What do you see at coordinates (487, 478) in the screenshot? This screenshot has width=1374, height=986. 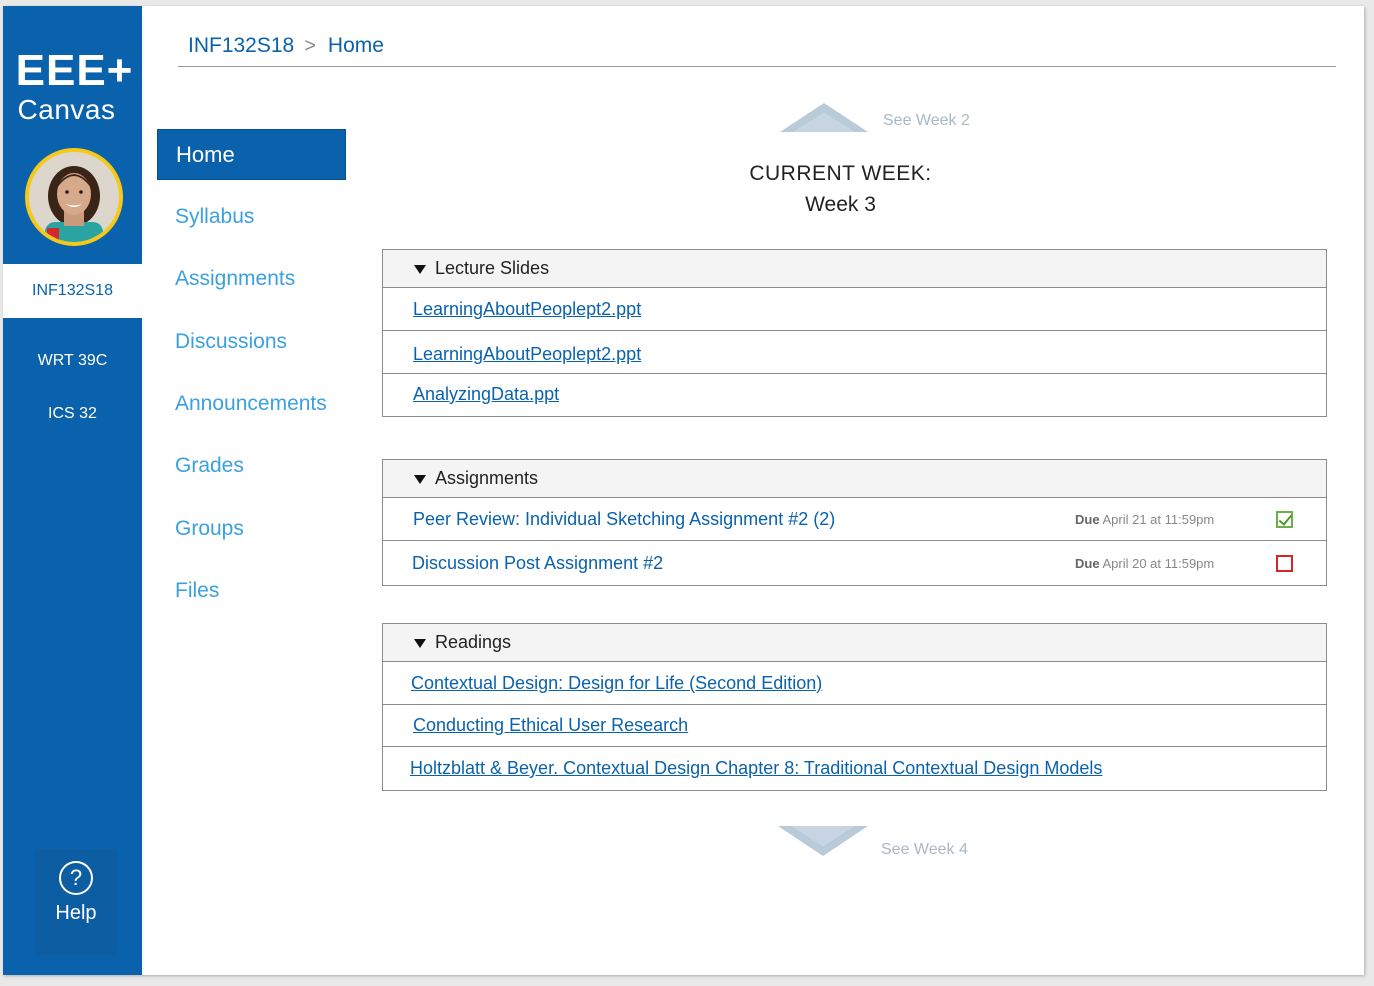 I see `assignments-title: Assignments` at bounding box center [487, 478].